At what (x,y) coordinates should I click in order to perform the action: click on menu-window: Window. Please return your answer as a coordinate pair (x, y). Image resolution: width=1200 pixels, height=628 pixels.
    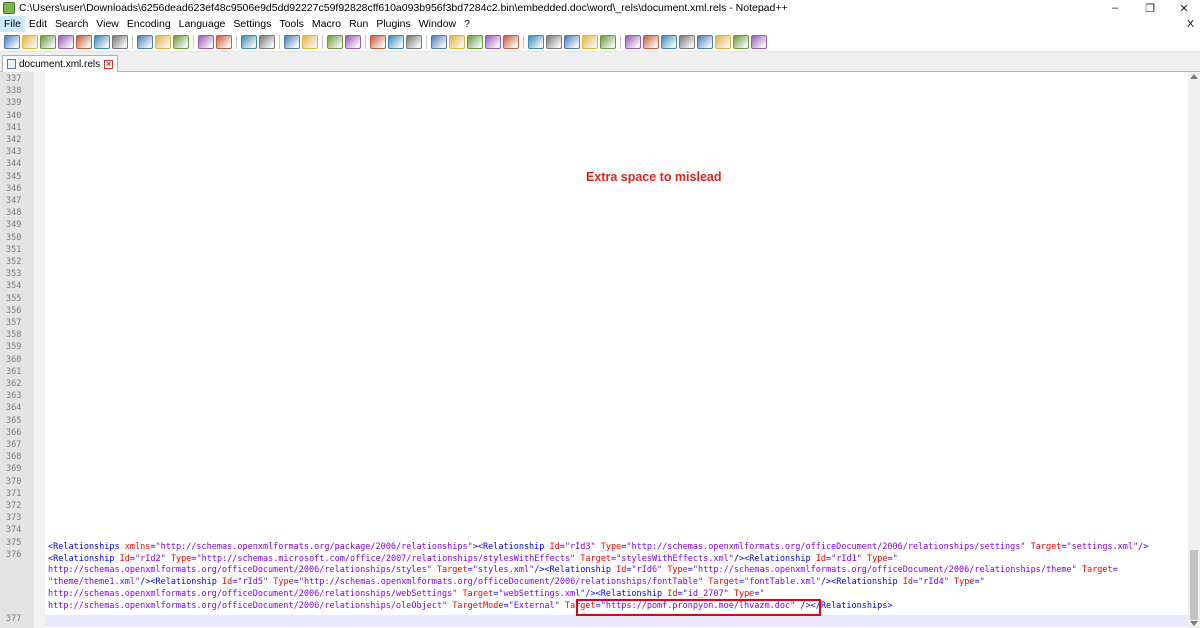
    Looking at the image, I should click on (437, 24).